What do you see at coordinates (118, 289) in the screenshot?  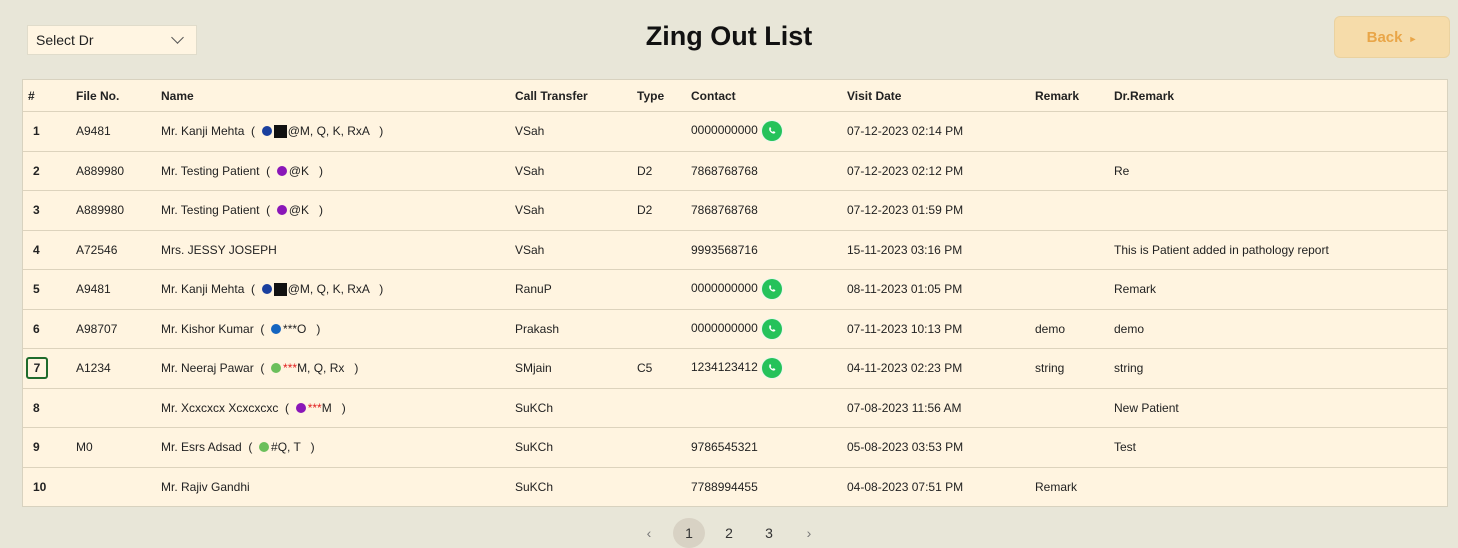 I see `cell-file-no: A9481` at bounding box center [118, 289].